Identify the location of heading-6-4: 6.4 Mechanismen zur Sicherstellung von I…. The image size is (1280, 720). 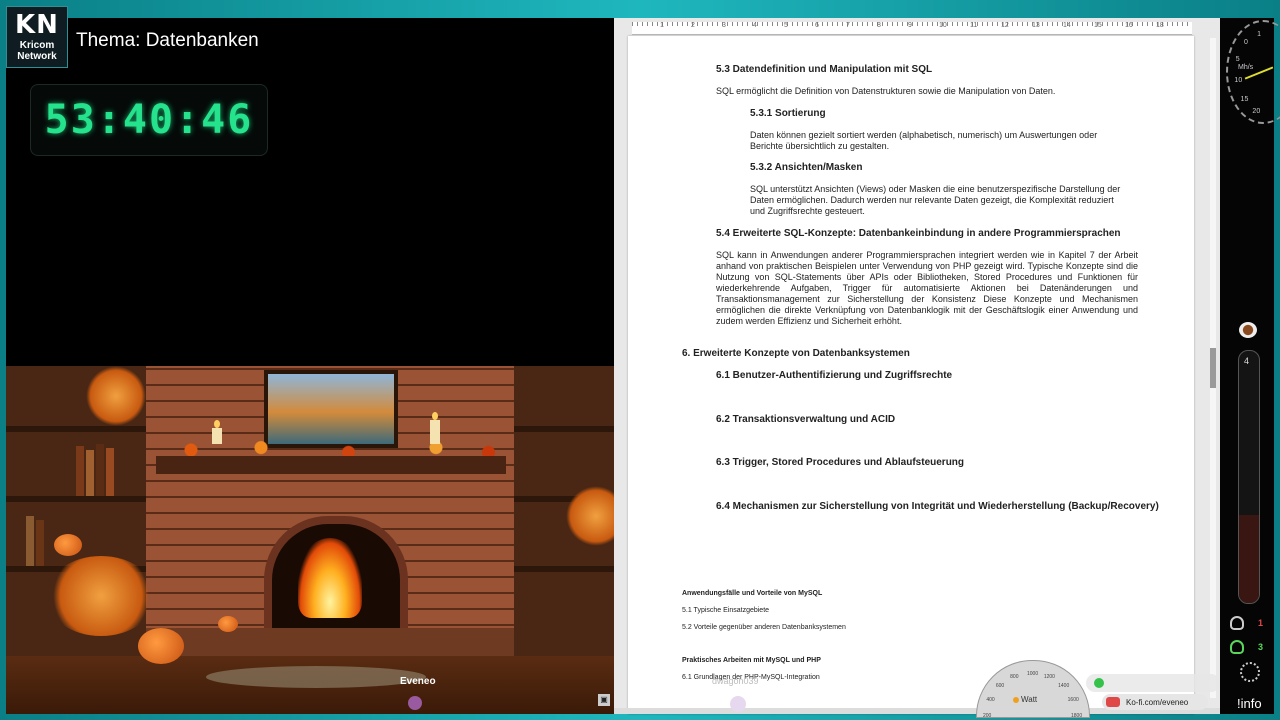
(937, 506).